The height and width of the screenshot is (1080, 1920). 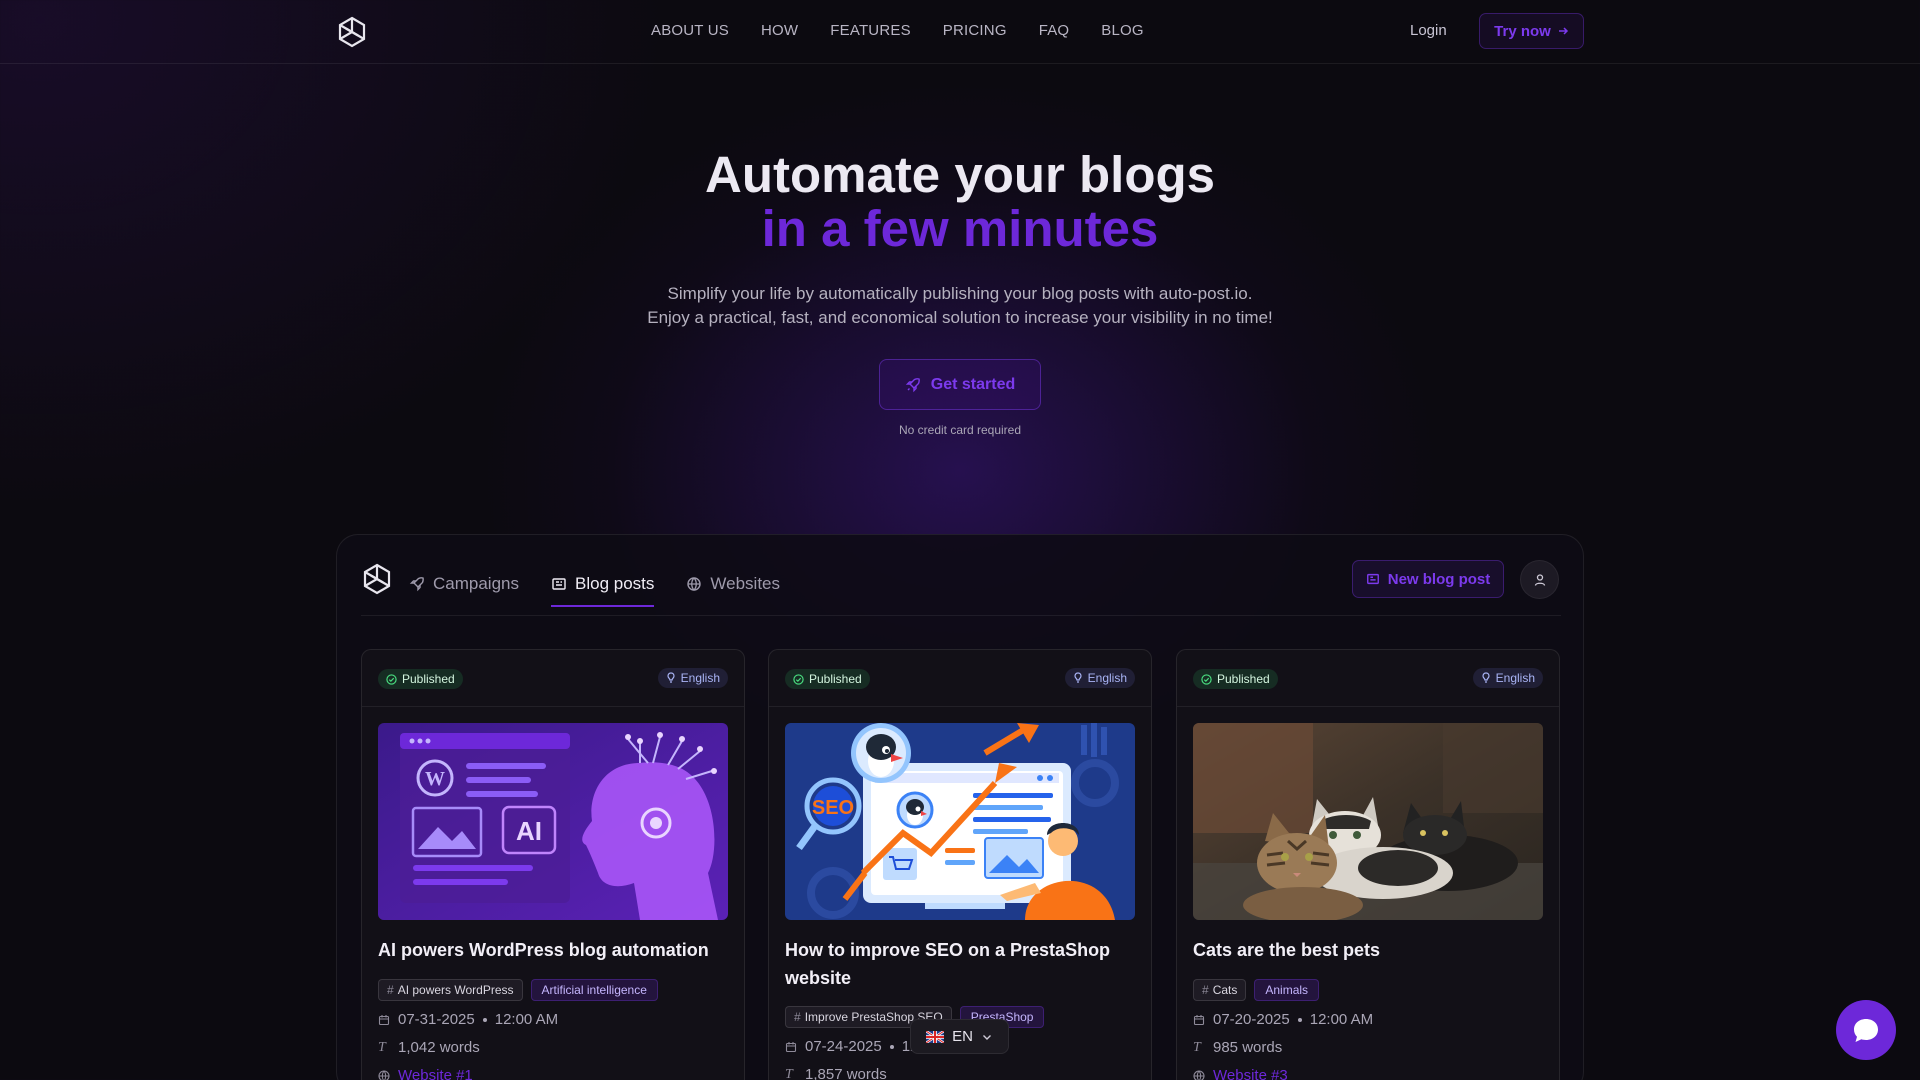 I want to click on user-menu-button, so click(x=1539, y=579).